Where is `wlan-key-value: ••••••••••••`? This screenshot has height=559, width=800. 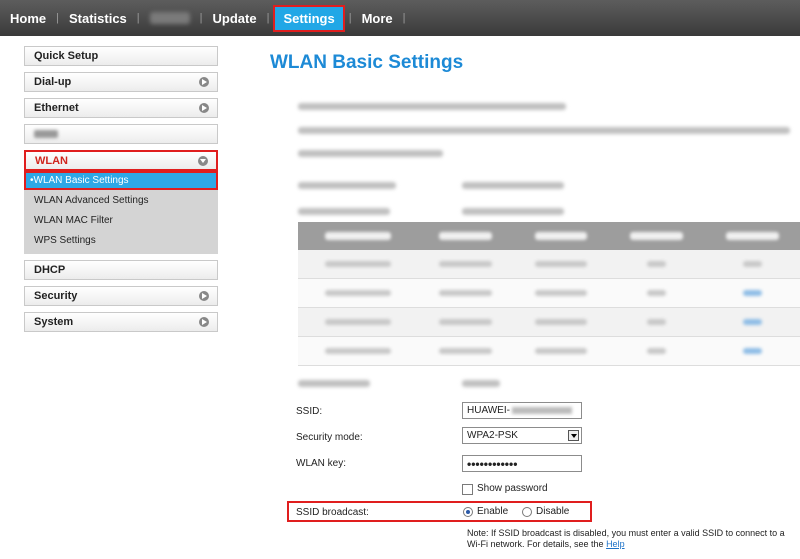
wlan-key-value: •••••••••••• is located at coordinates (492, 463).